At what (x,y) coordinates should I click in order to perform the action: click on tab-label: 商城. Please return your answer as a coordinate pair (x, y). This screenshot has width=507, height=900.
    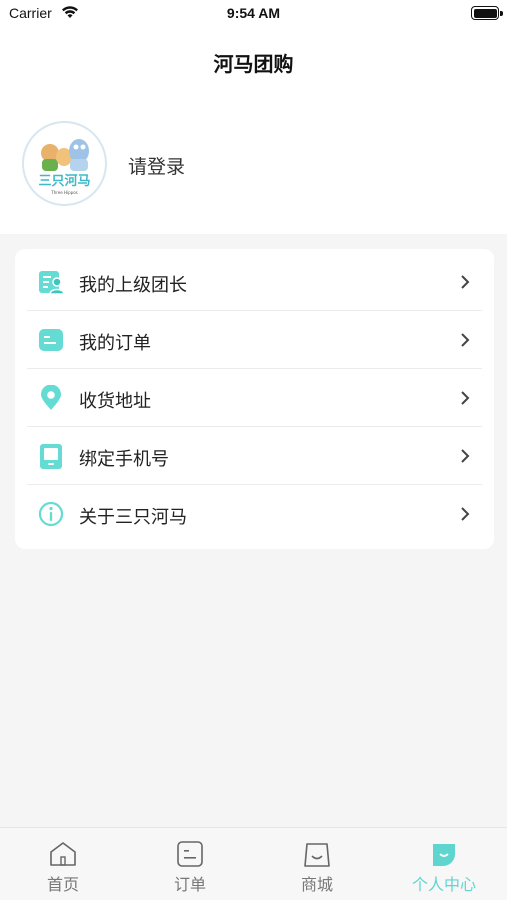
    Looking at the image, I should click on (316, 884).